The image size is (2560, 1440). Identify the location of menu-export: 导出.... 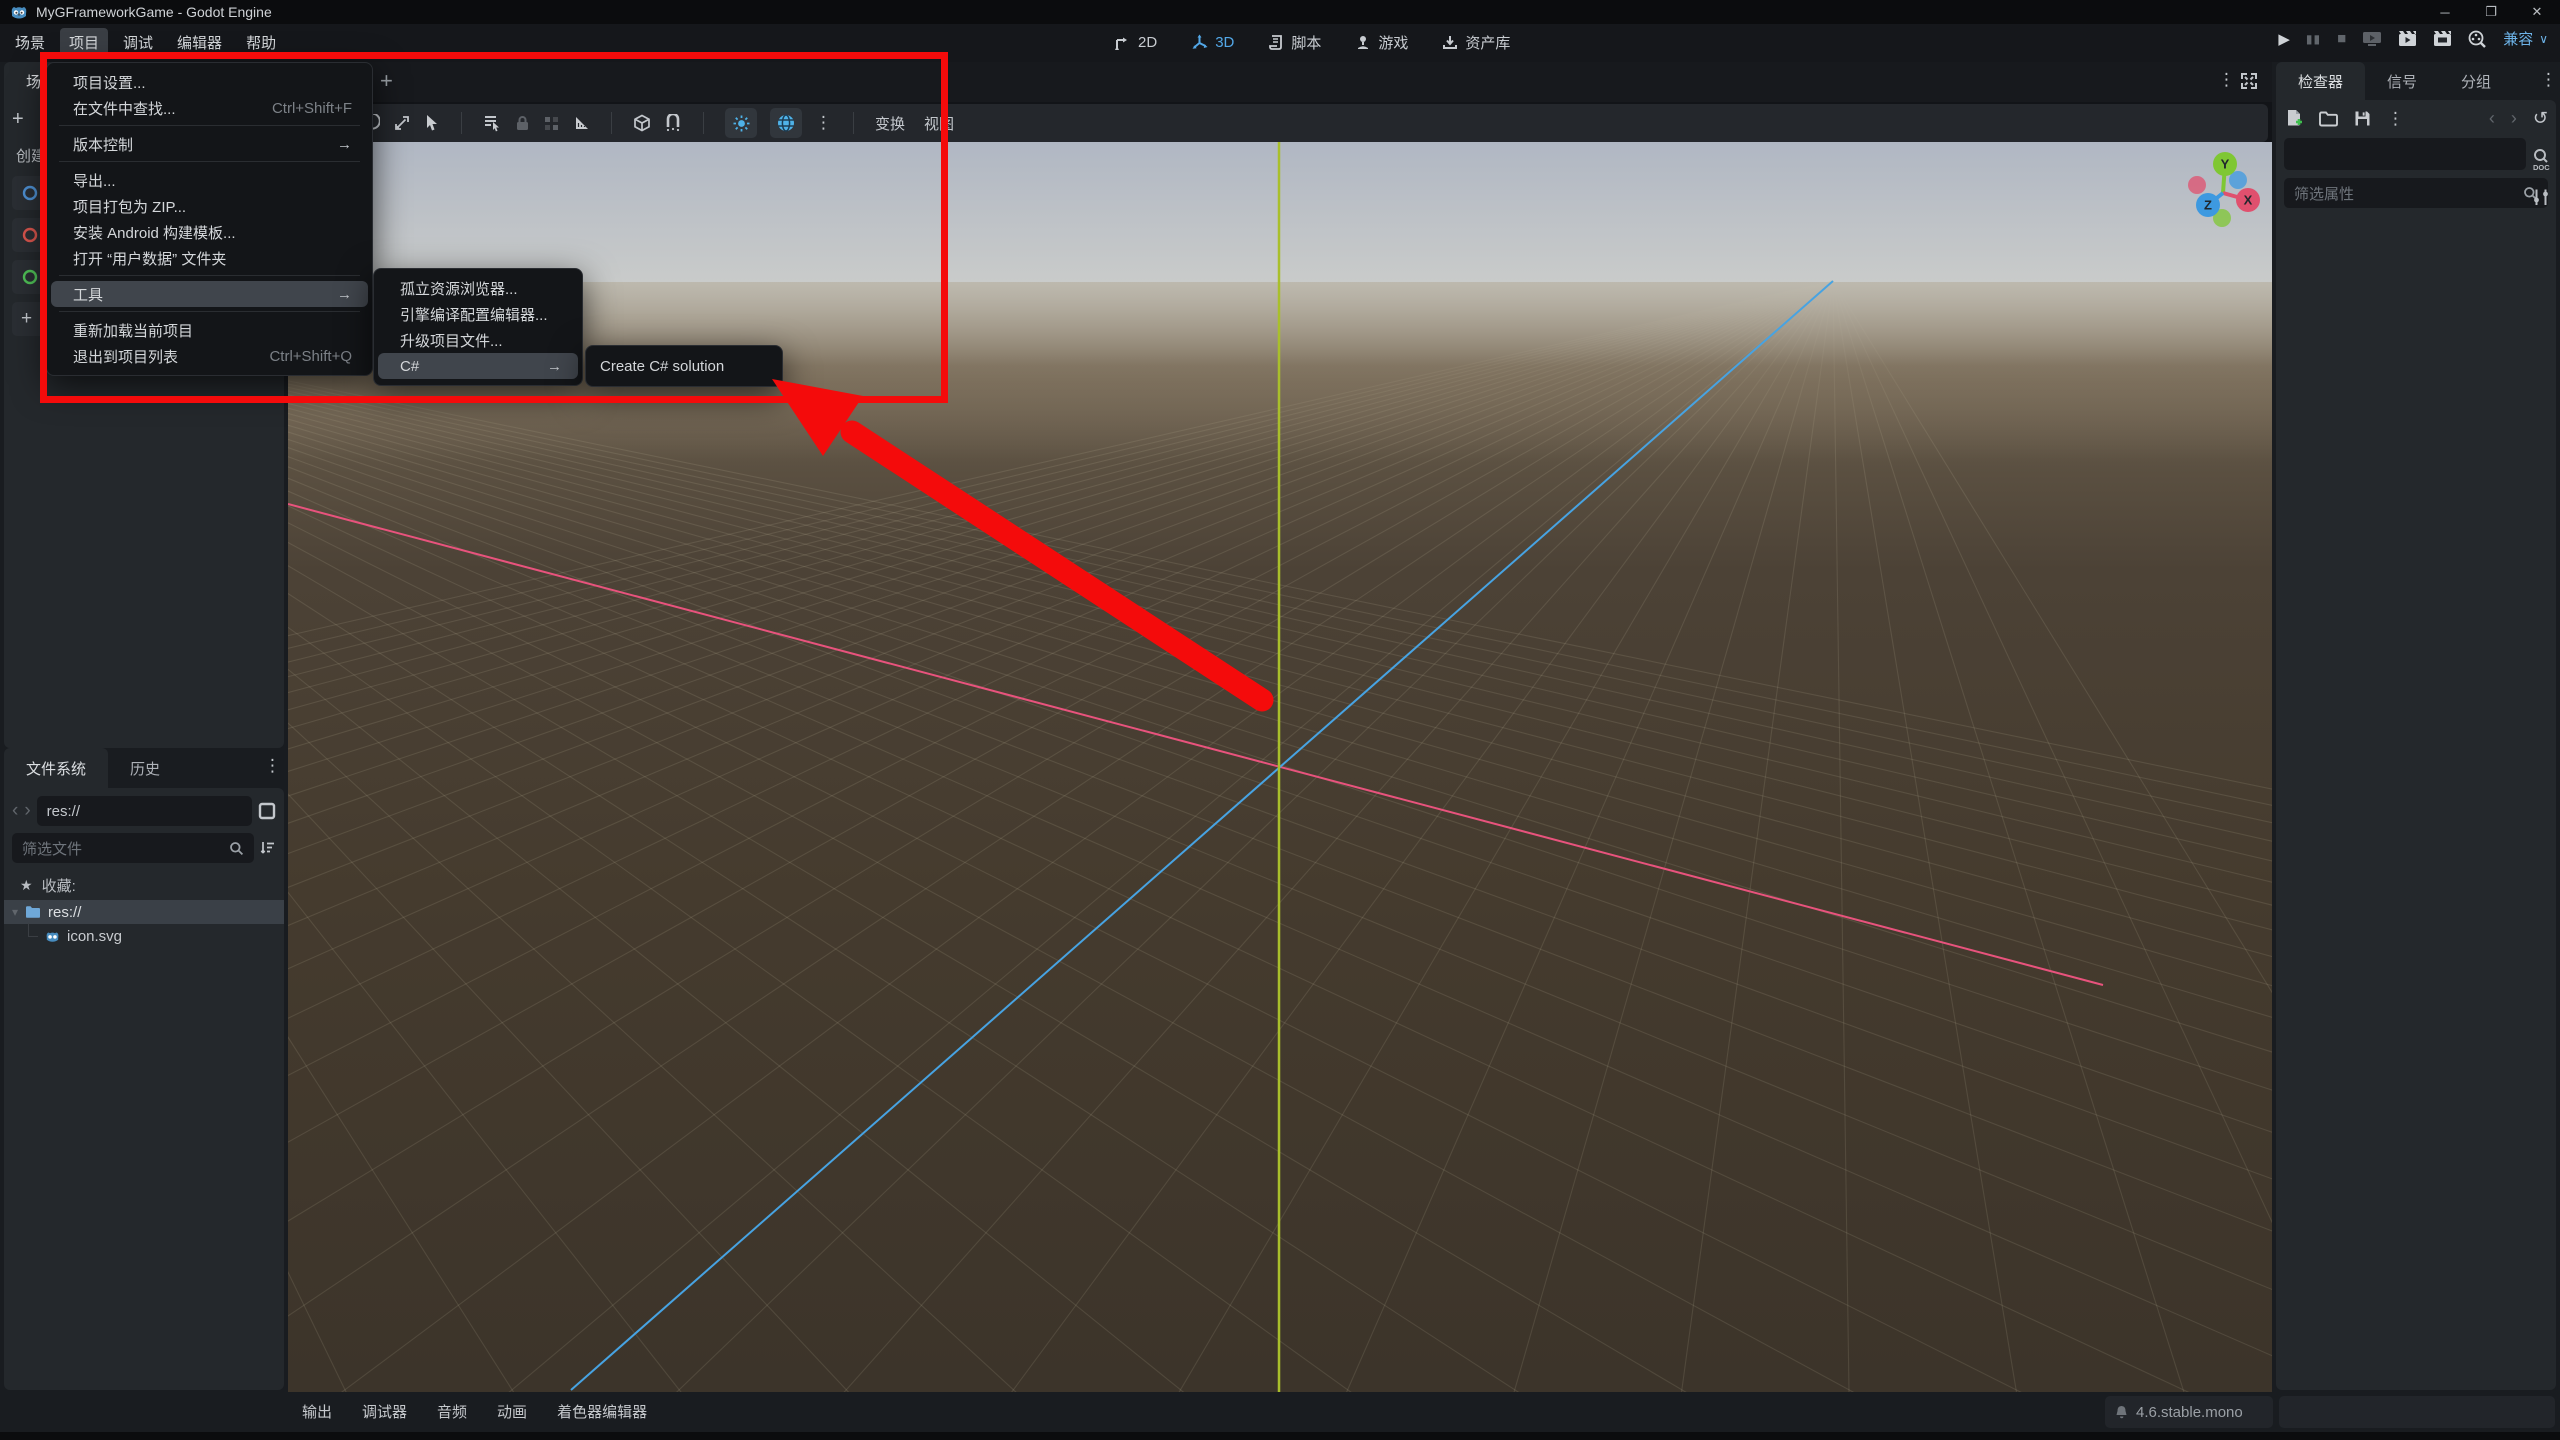
(209, 180).